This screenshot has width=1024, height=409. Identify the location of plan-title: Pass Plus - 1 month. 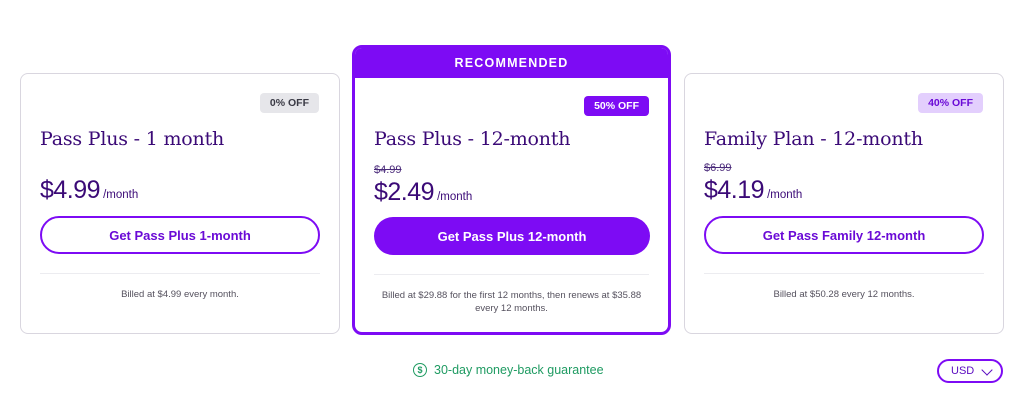
(132, 139).